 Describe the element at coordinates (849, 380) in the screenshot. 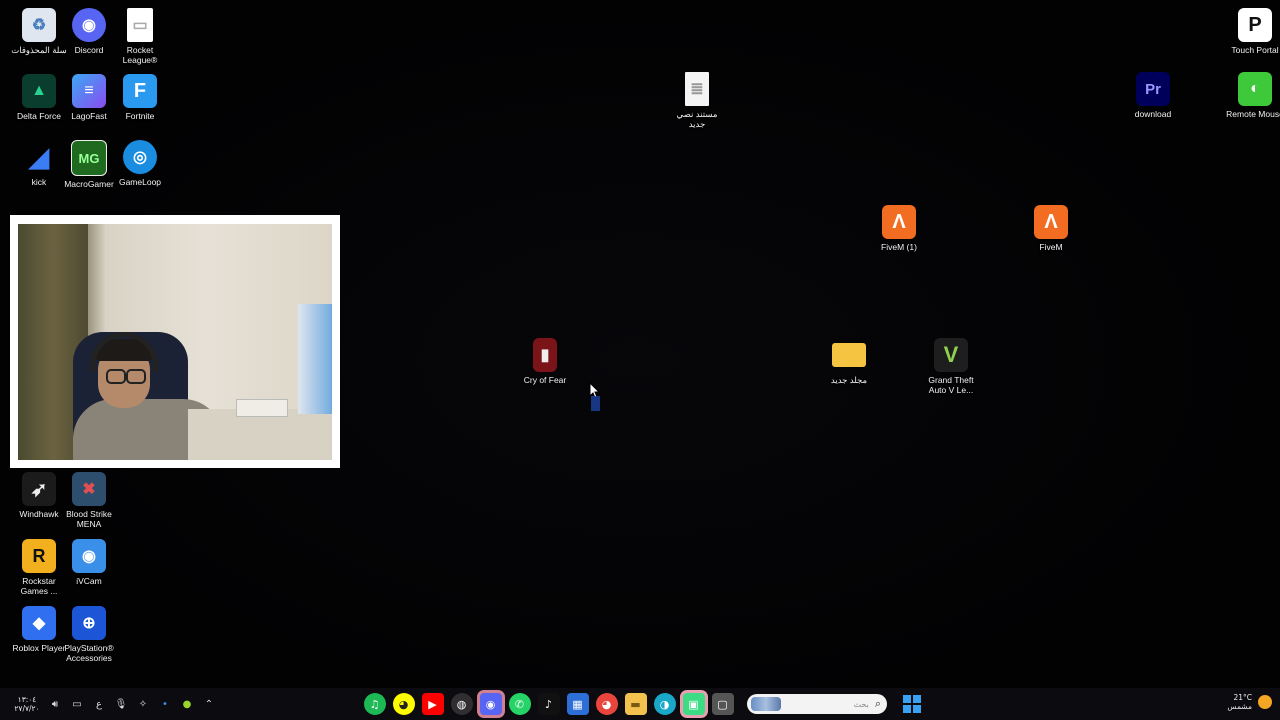

I see `new-folder-label: مجلد جديد` at that location.